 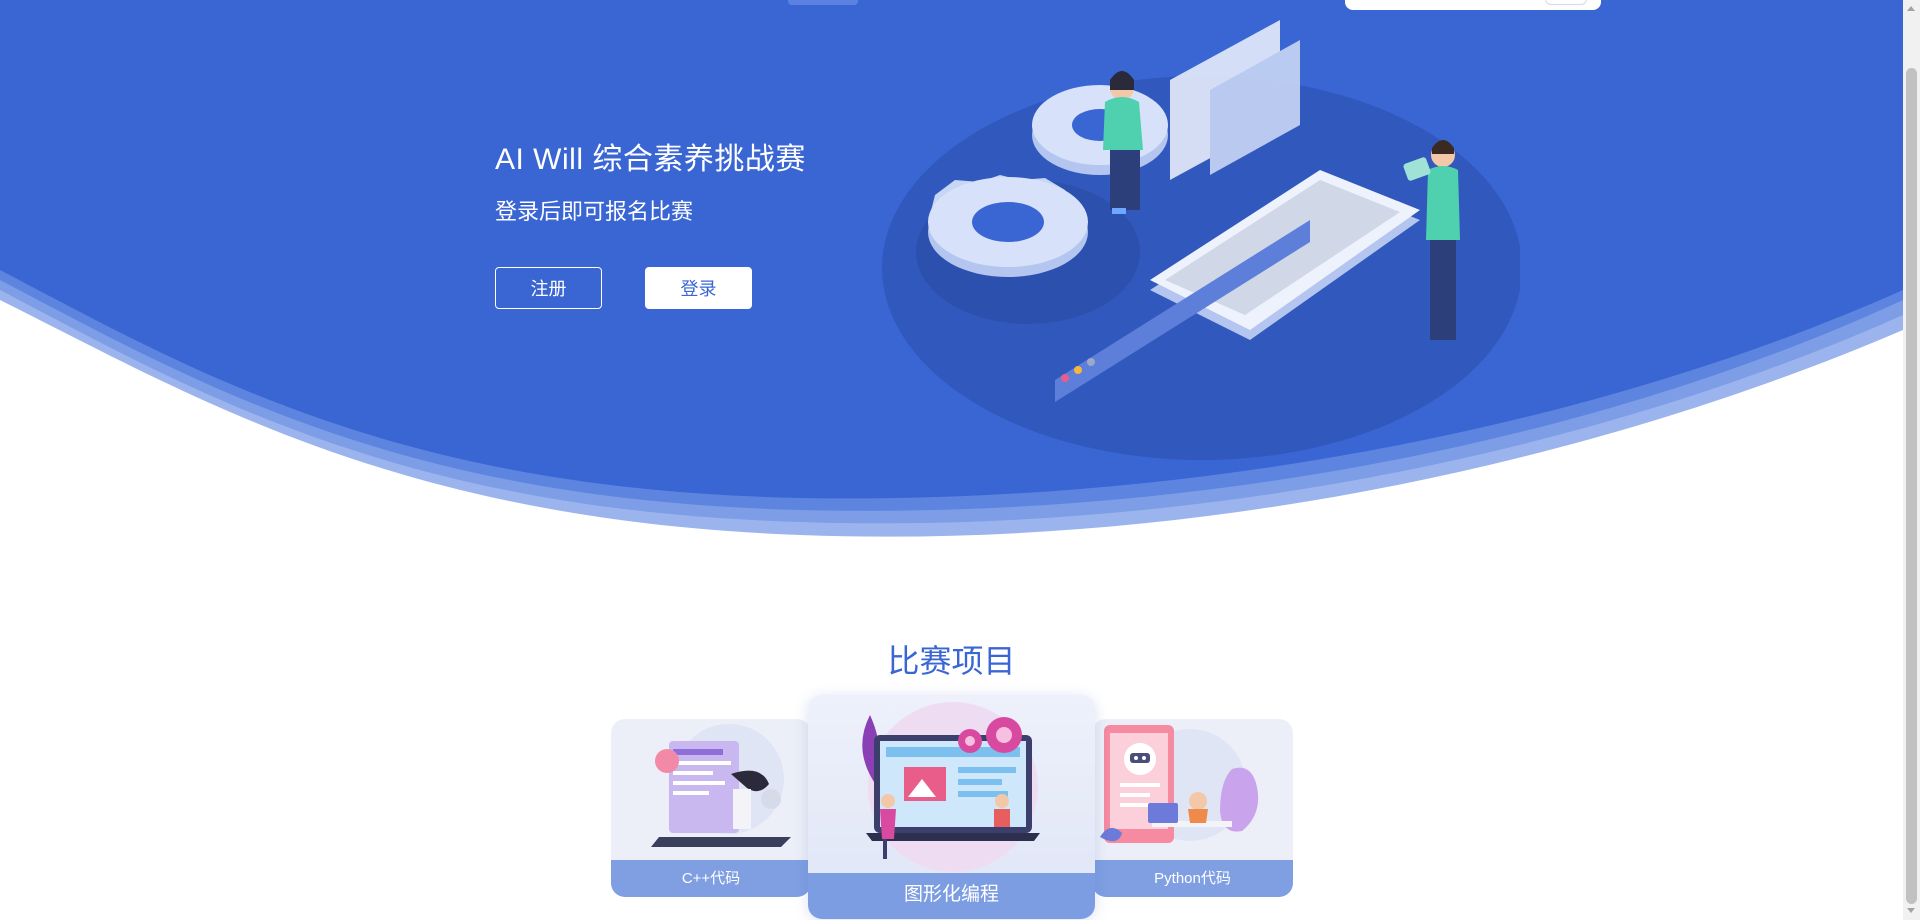 I want to click on card-graphic-programming: 图形化编程, so click(x=951, y=807).